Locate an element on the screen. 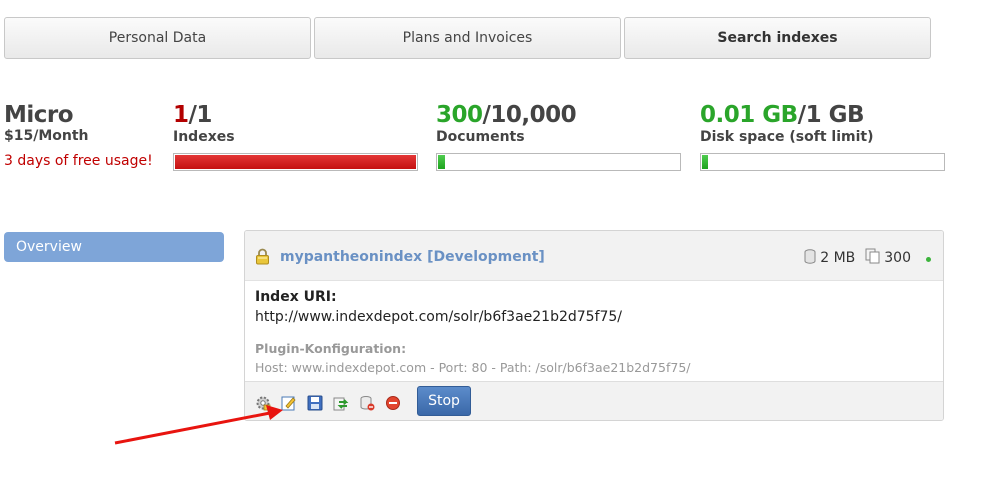 Image resolution: width=1001 pixels, height=480 pixels. indexes-progress-bar is located at coordinates (295, 162).